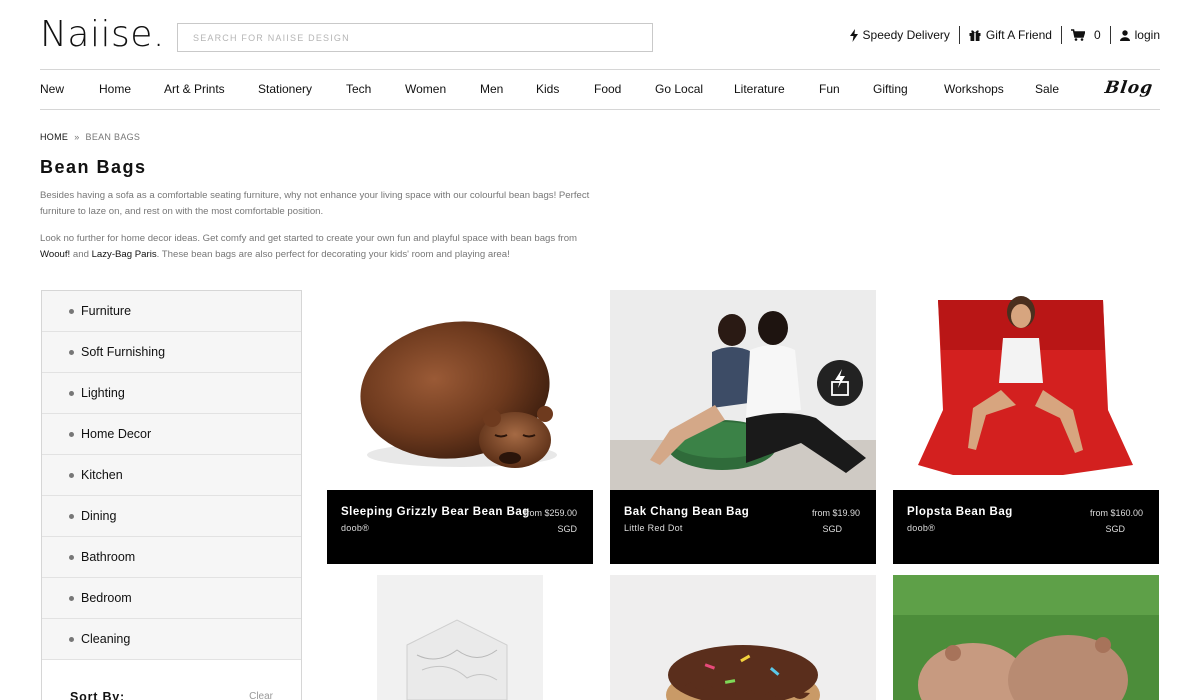  I want to click on breadcrumb: HOME » BEAN BAGS, so click(90, 137).